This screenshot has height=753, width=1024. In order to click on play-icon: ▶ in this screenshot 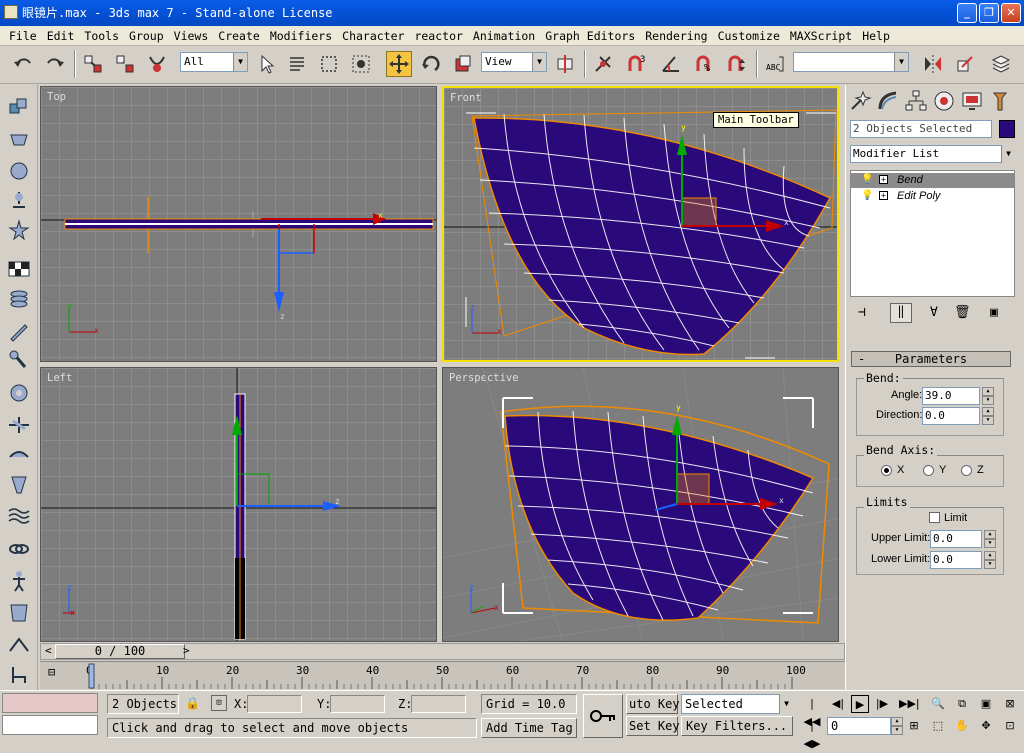, I will do `click(860, 704)`.